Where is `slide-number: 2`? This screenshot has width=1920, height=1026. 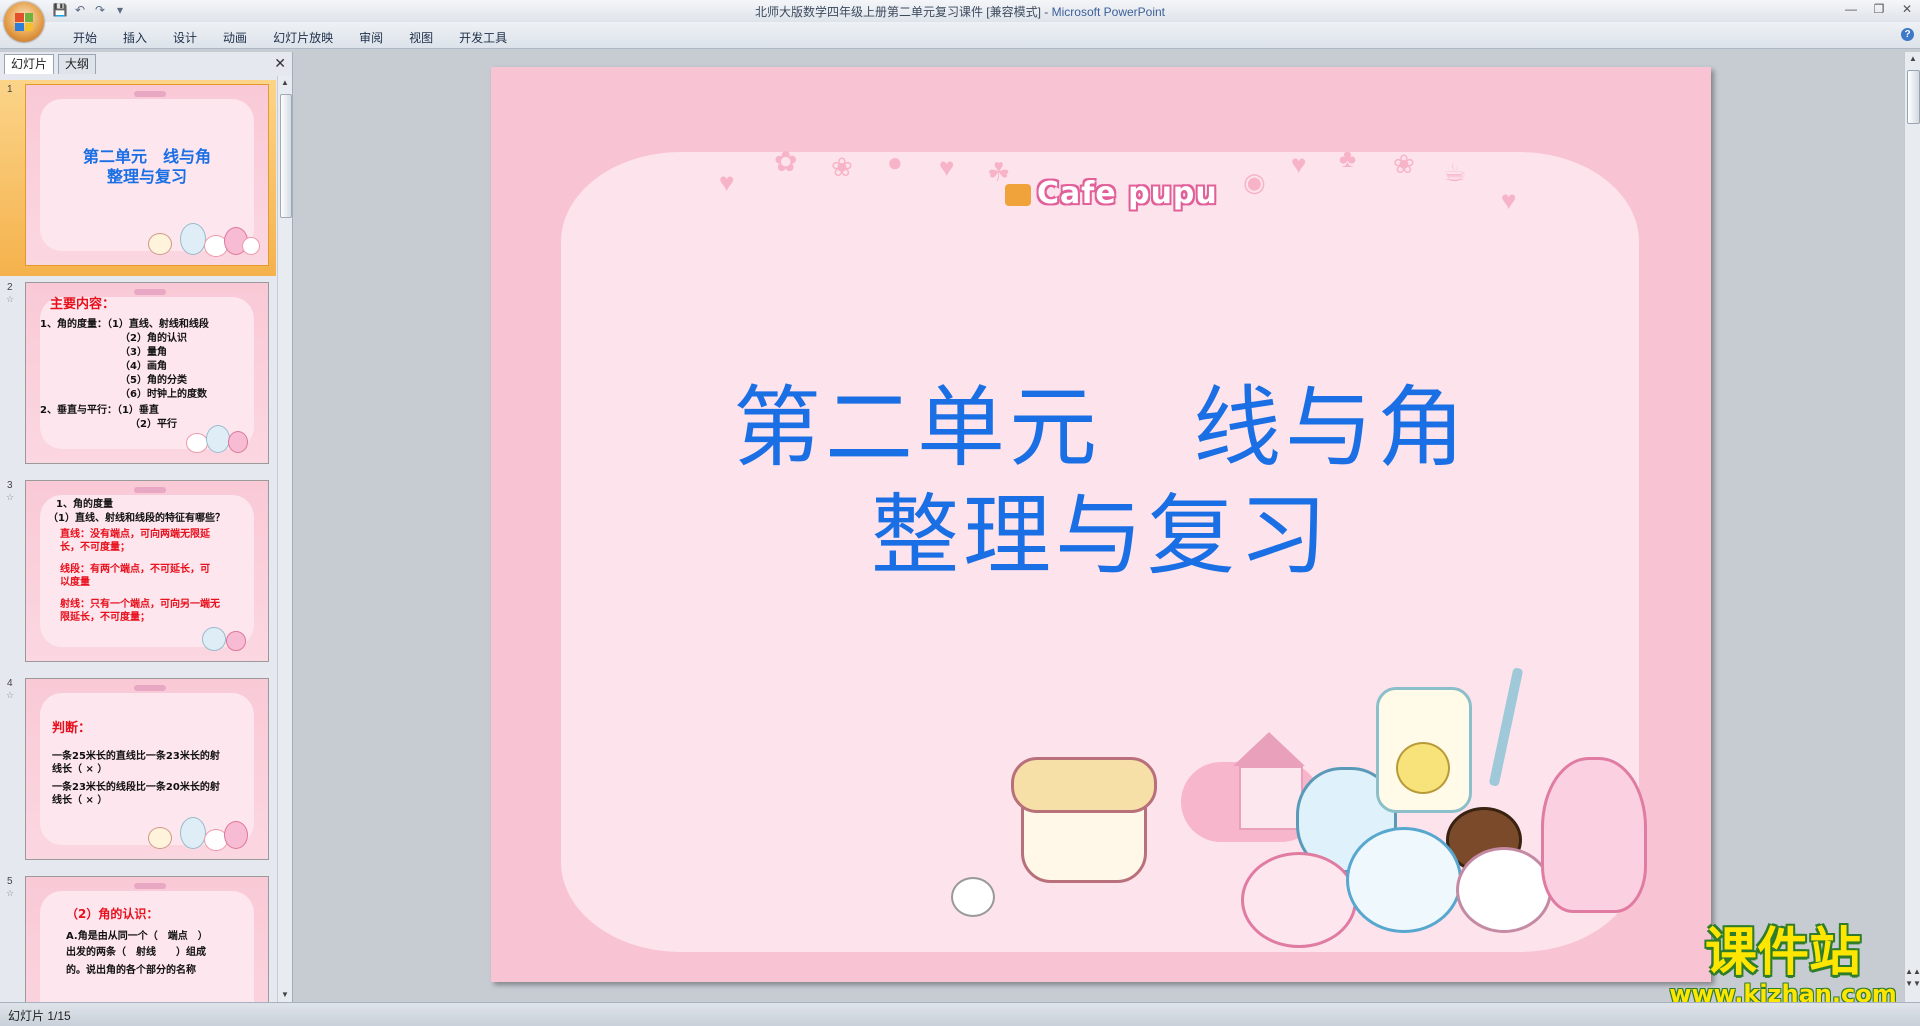 slide-number: 2 is located at coordinates (10, 287).